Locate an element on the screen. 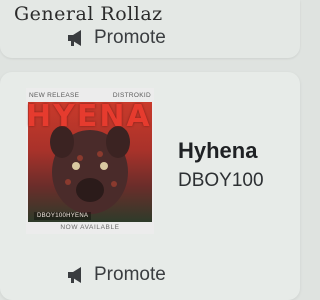 This screenshot has width=320, height=300. artist-name: General Rollaz is located at coordinates (88, 14).